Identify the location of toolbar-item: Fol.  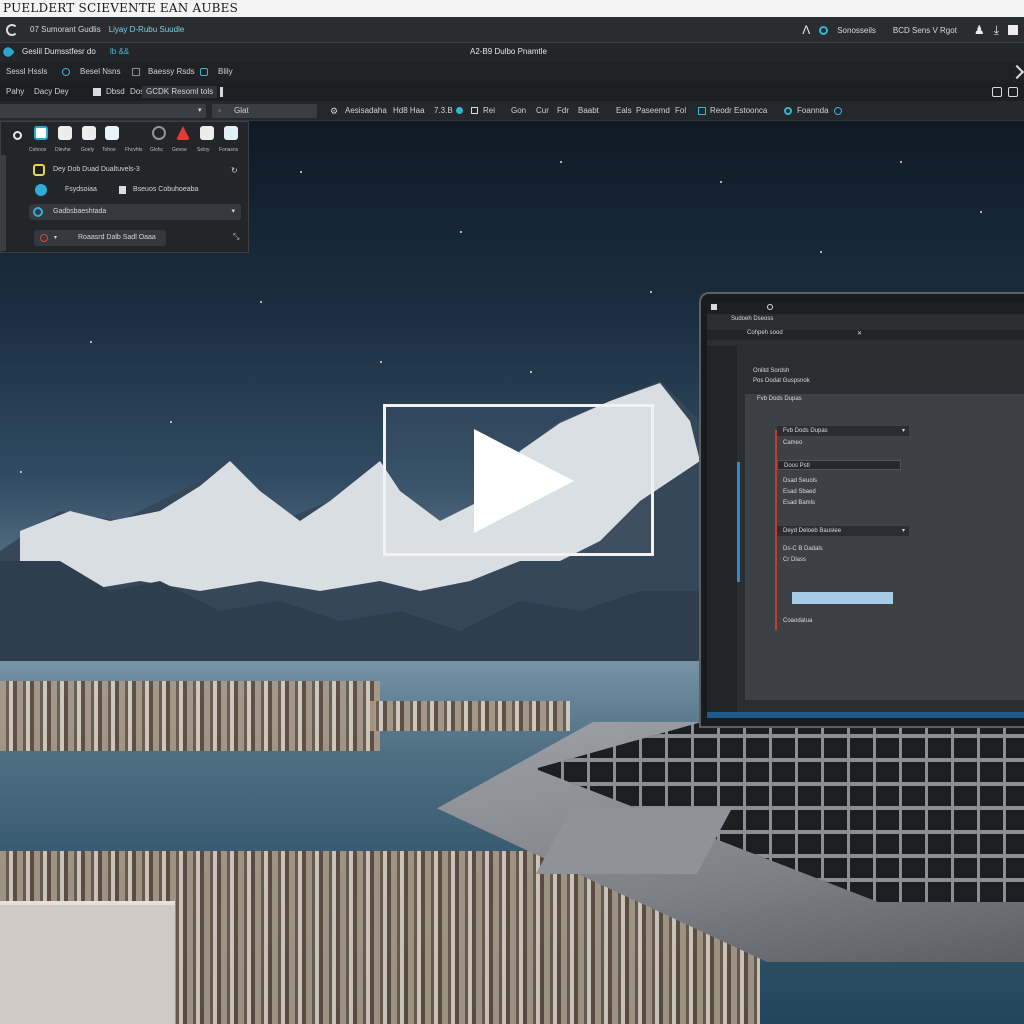
(680, 111).